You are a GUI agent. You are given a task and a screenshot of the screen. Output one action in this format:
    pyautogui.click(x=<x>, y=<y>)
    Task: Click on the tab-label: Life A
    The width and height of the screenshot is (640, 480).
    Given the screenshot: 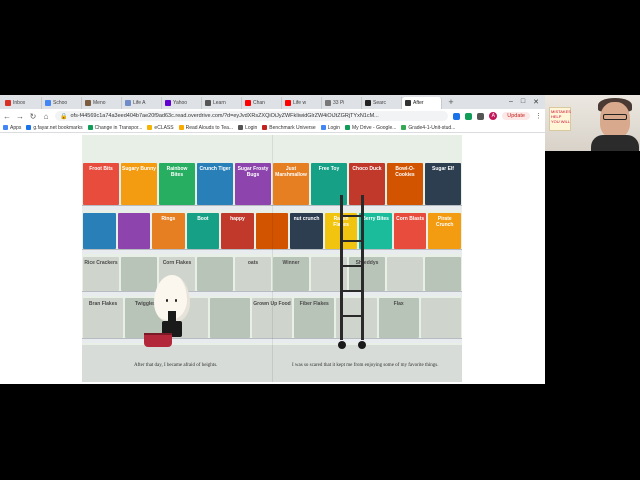 What is the action you would take?
    pyautogui.click(x=139, y=103)
    